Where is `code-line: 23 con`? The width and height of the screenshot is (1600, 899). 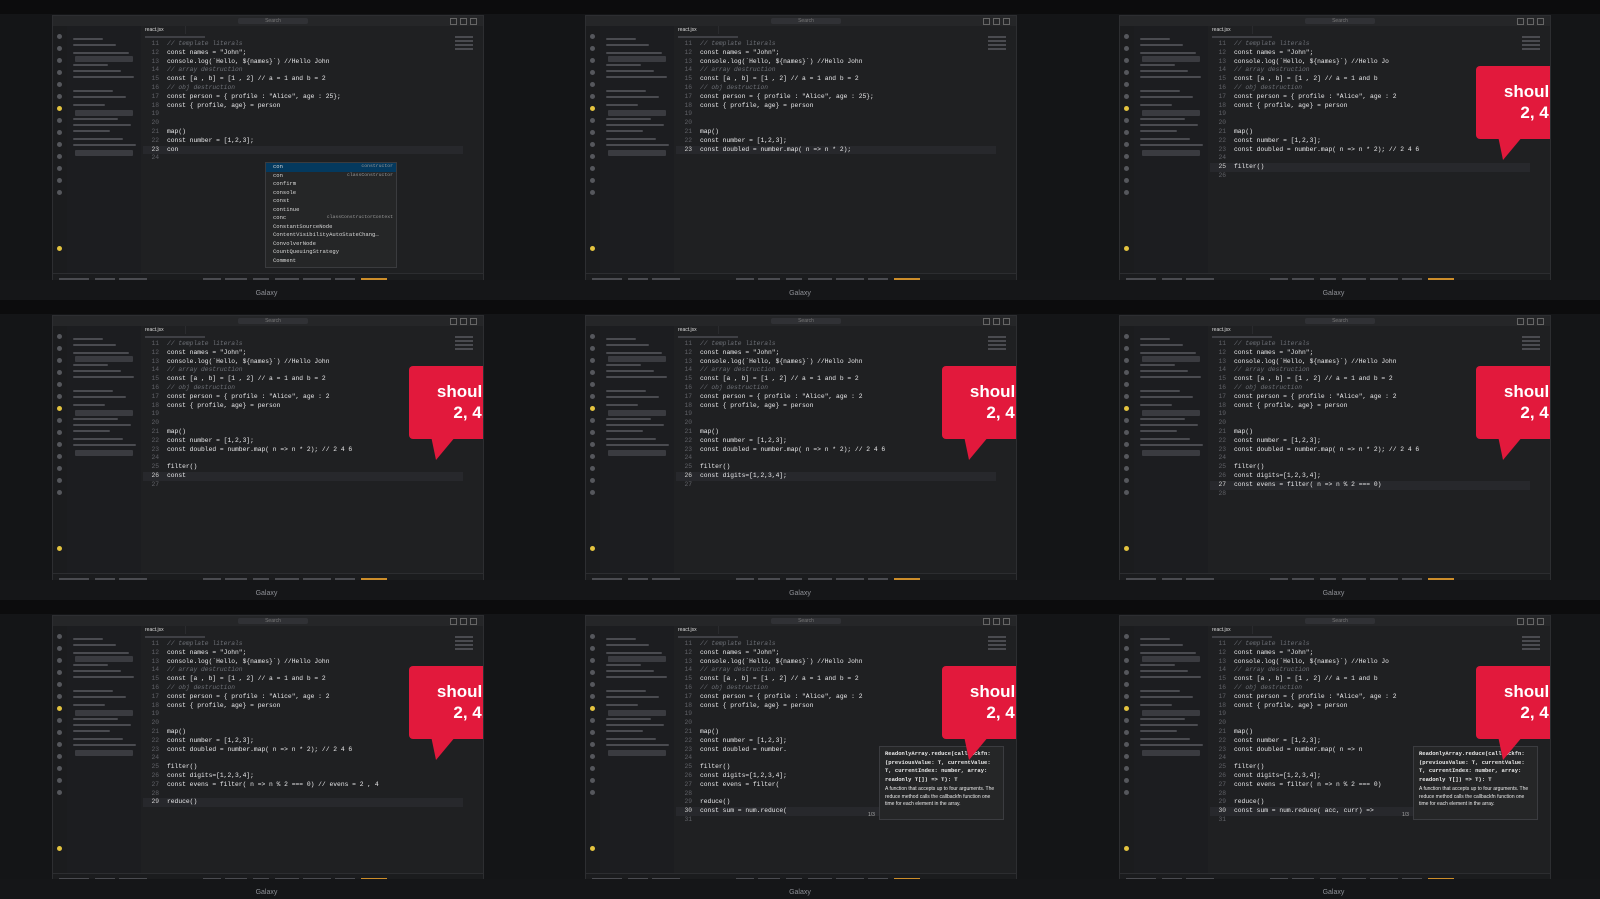 code-line: 23 con is located at coordinates (303, 150).